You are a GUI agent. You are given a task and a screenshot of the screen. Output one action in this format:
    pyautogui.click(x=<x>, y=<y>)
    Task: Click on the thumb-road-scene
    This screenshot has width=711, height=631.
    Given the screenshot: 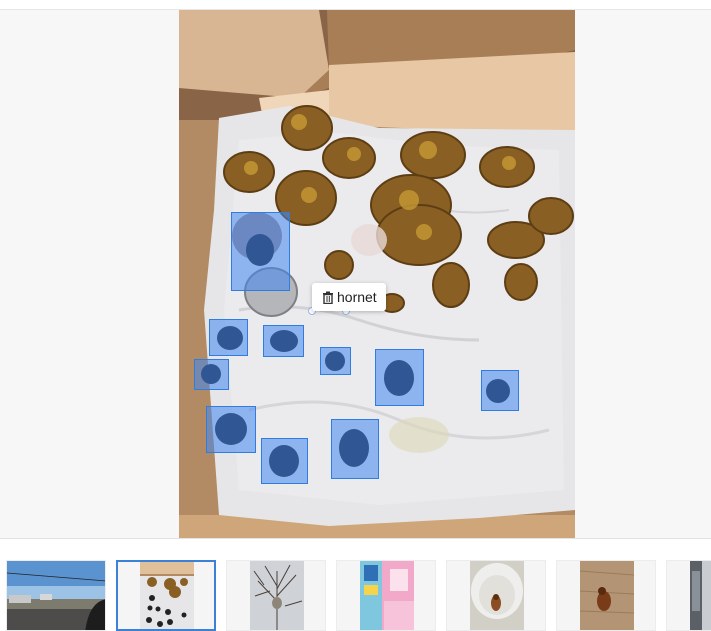 What is the action you would take?
    pyautogui.click(x=56, y=595)
    